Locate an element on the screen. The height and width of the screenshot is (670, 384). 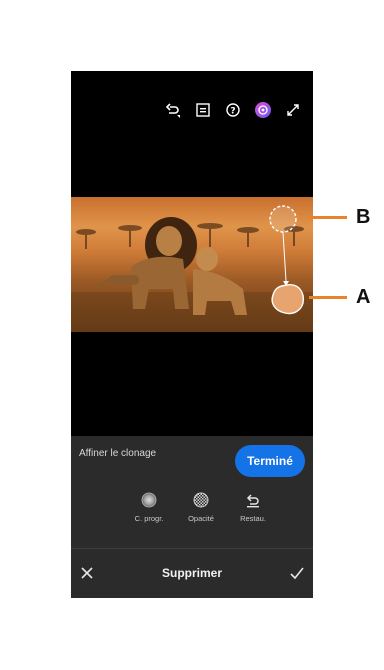
callout-line-a is located at coordinates (328, 297).